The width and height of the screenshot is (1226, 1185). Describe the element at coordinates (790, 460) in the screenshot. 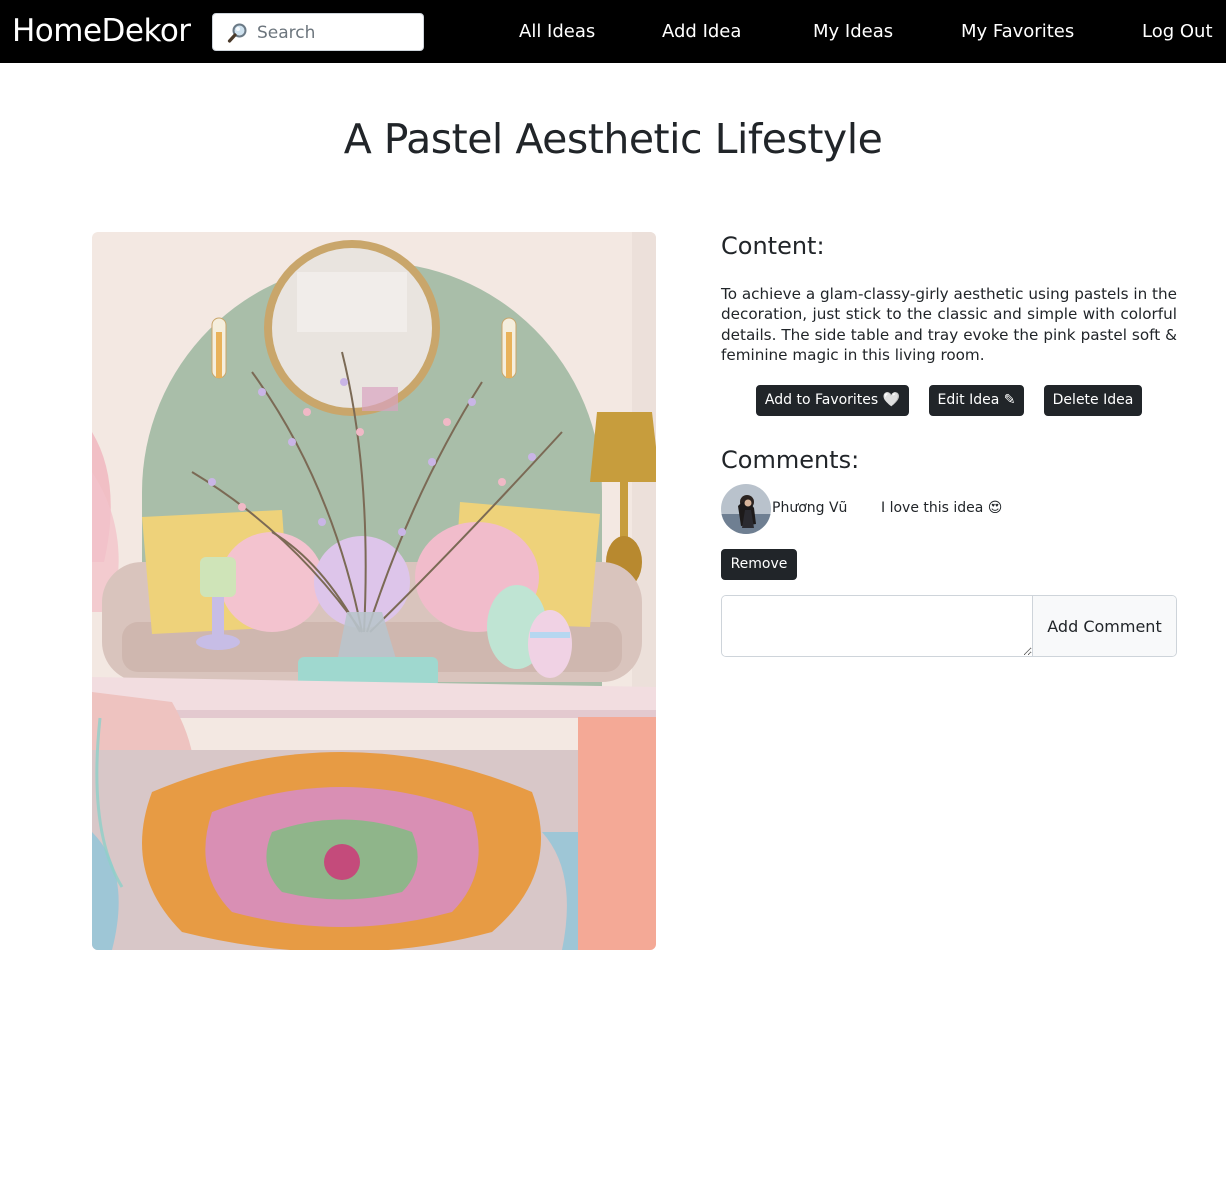

I see `comments-heading: Comments:` at that location.